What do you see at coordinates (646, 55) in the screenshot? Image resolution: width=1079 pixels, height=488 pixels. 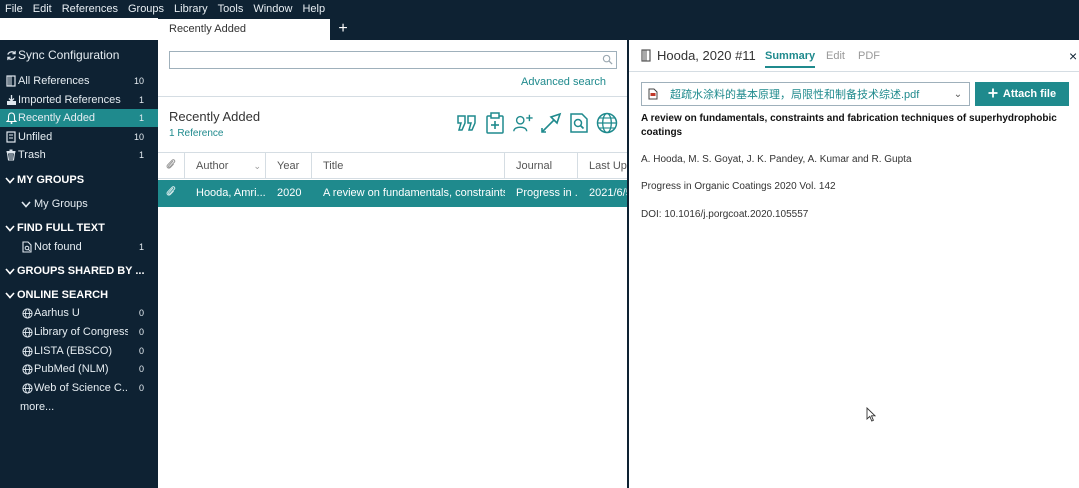 I see `document-icon` at bounding box center [646, 55].